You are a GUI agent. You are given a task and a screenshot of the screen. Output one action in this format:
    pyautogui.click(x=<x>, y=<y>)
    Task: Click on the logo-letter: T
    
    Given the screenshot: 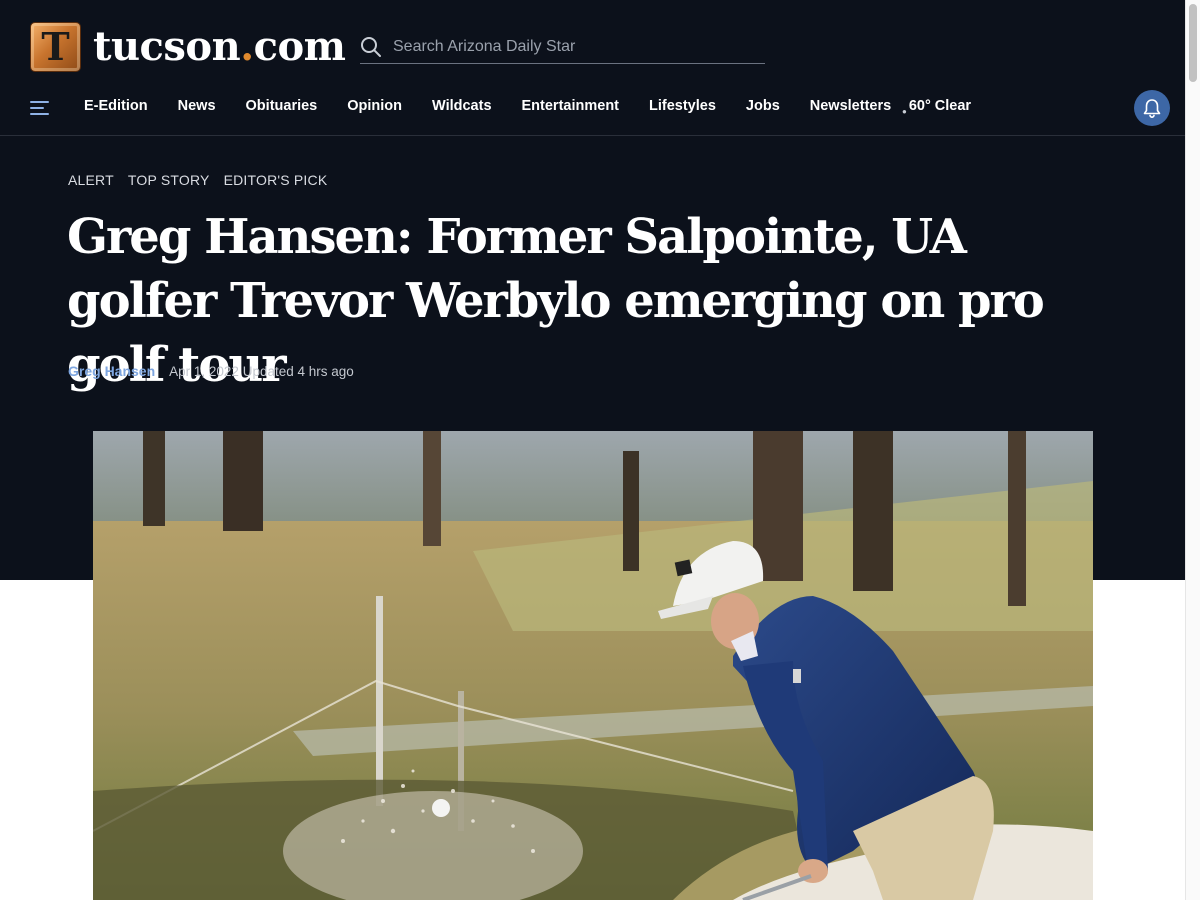 What is the action you would take?
    pyautogui.click(x=55, y=46)
    